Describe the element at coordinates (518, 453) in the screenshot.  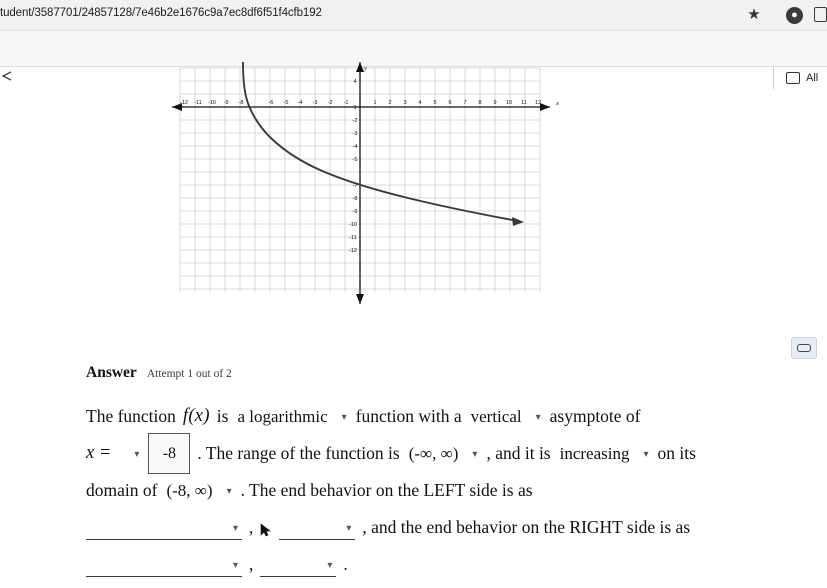
I see `text-and-it-is: , and it is` at that location.